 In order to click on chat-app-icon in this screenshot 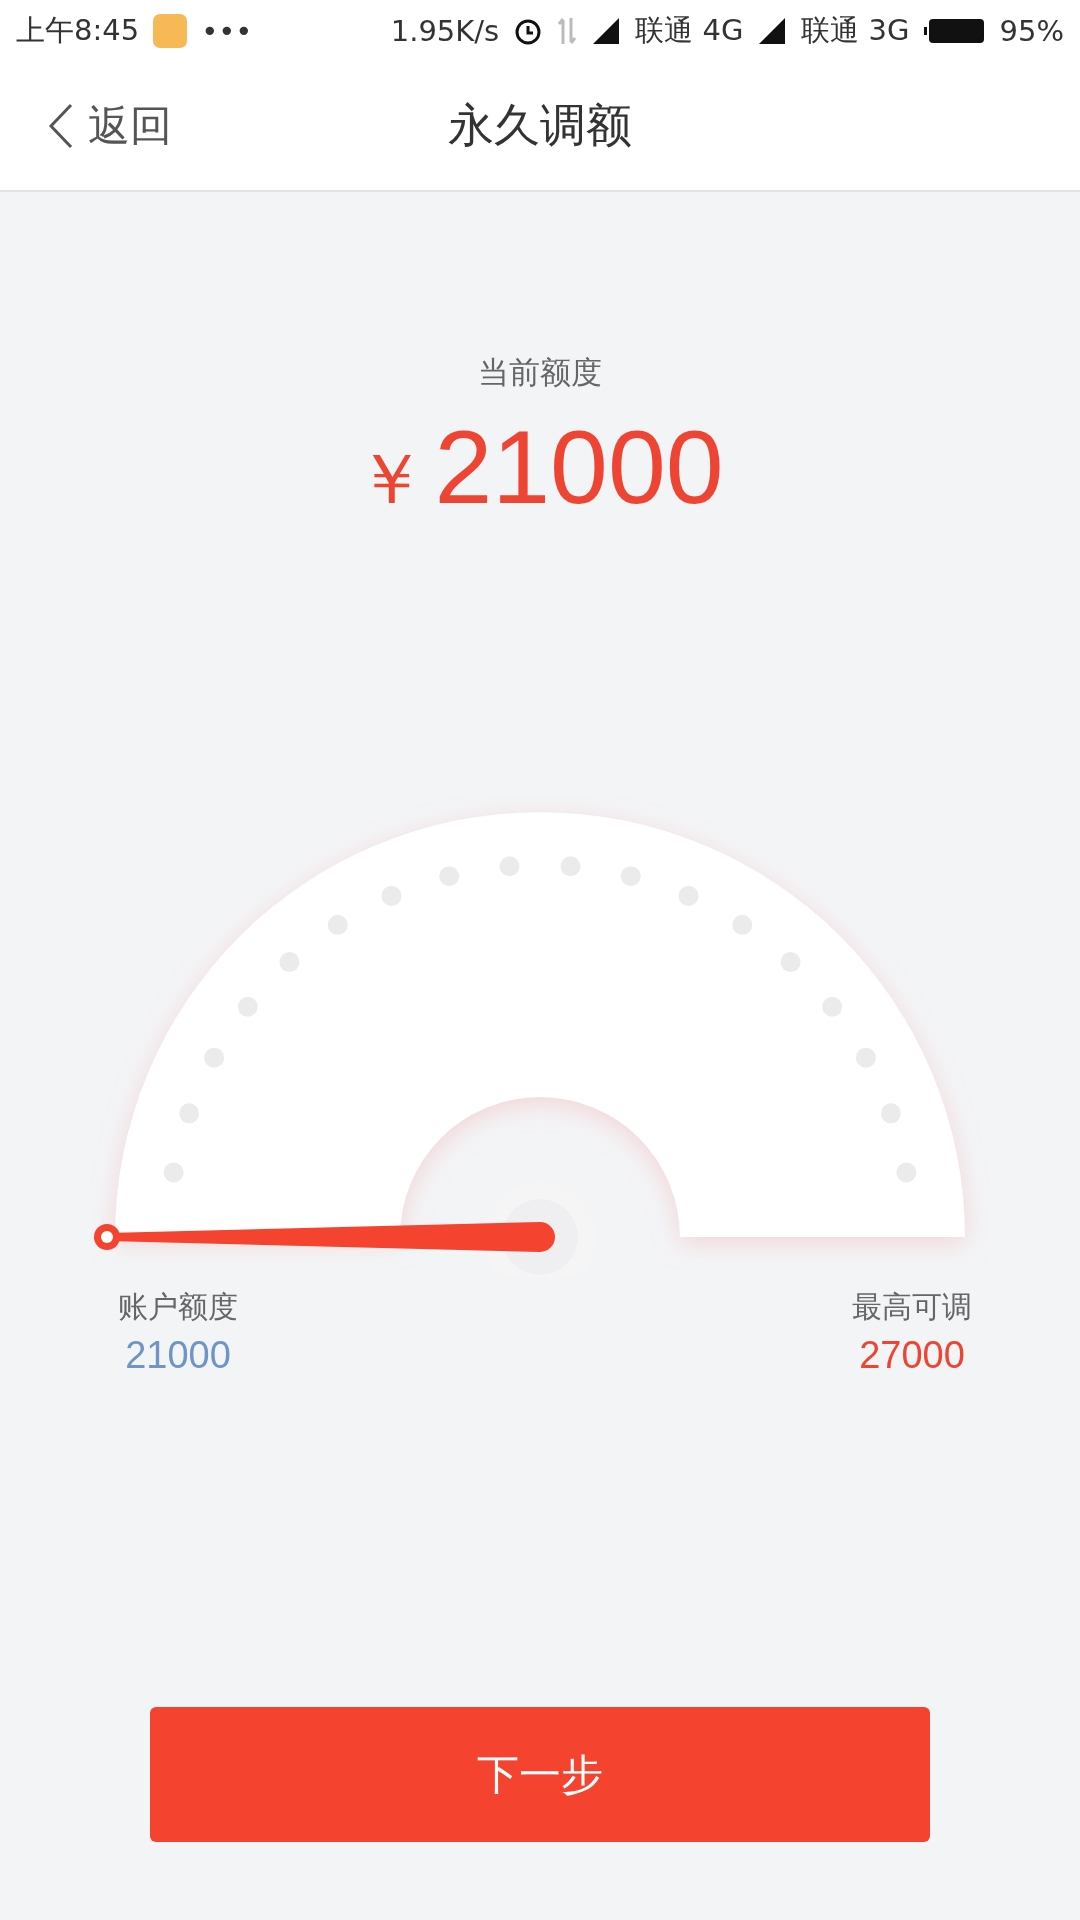, I will do `click(170, 31)`.